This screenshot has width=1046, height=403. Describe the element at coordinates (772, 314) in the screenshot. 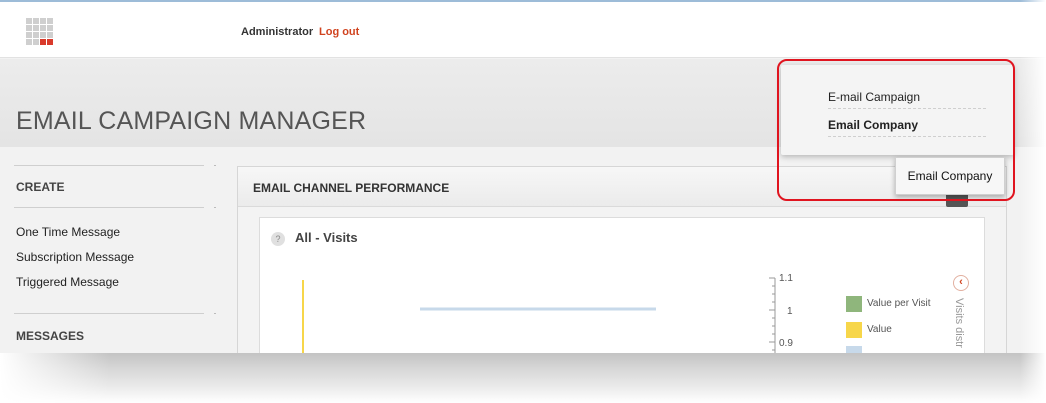

I see `y-axis-ticks` at that location.